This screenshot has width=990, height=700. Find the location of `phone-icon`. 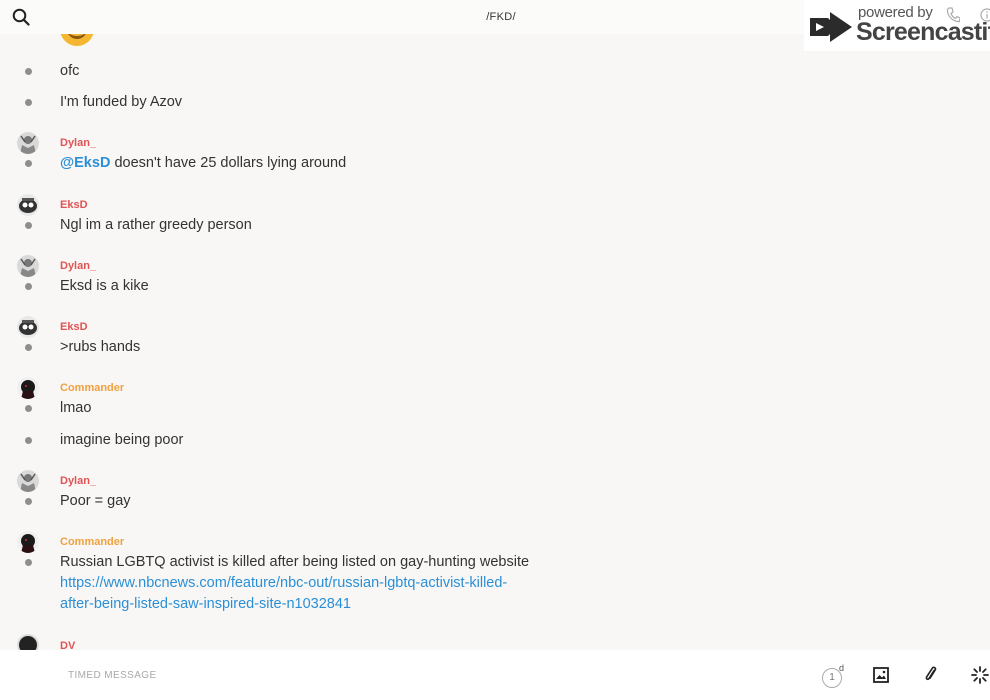

phone-icon is located at coordinates (953, 15).